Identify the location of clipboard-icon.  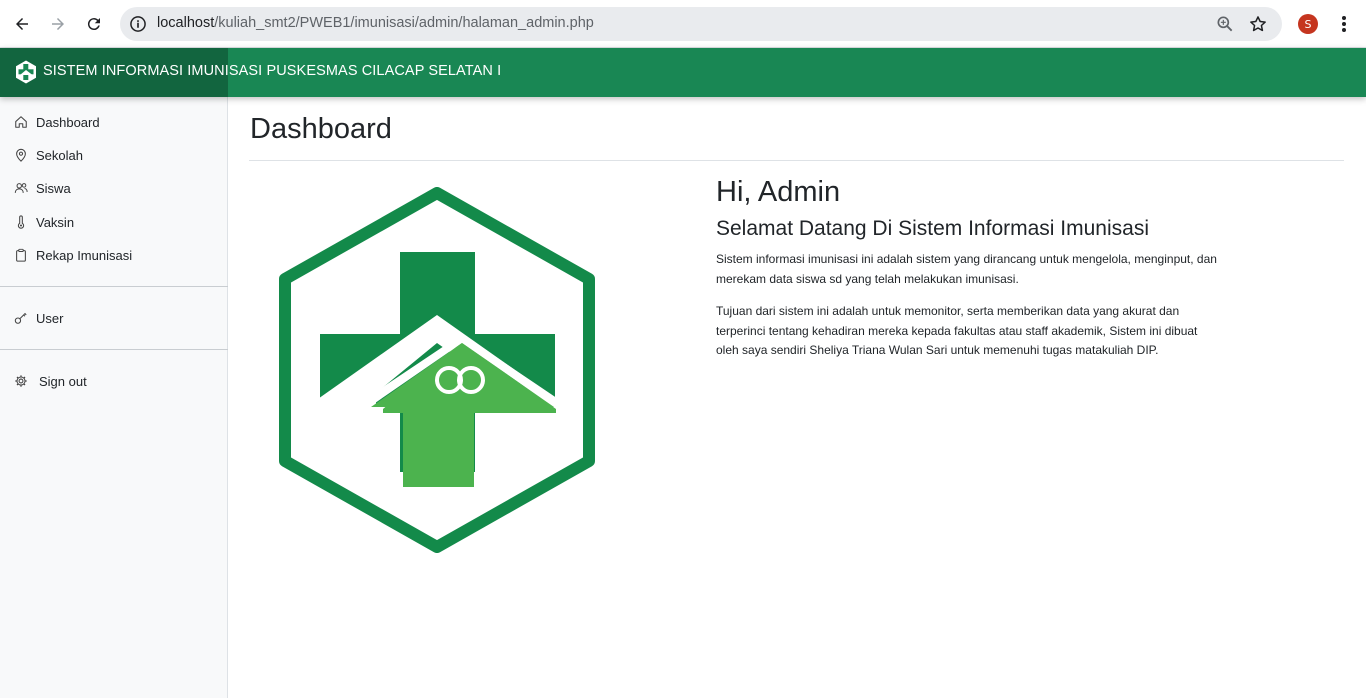
(21, 255).